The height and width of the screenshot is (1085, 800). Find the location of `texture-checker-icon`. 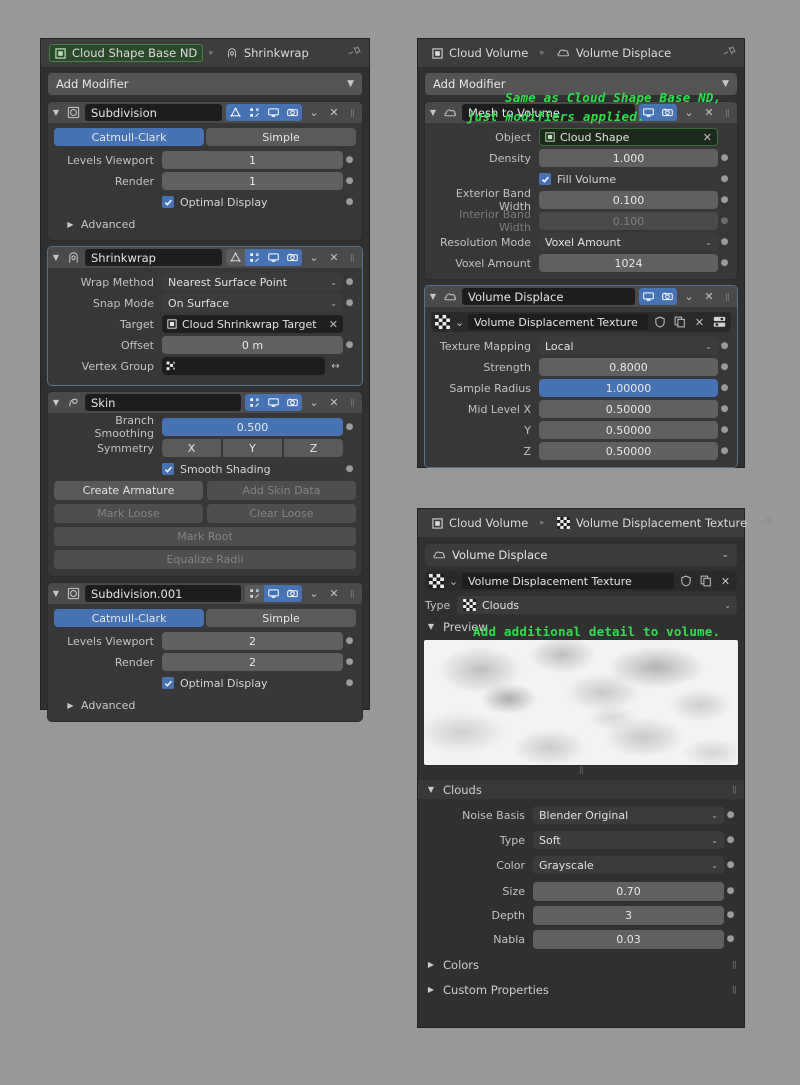

texture-checker-icon is located at coordinates (442, 322).